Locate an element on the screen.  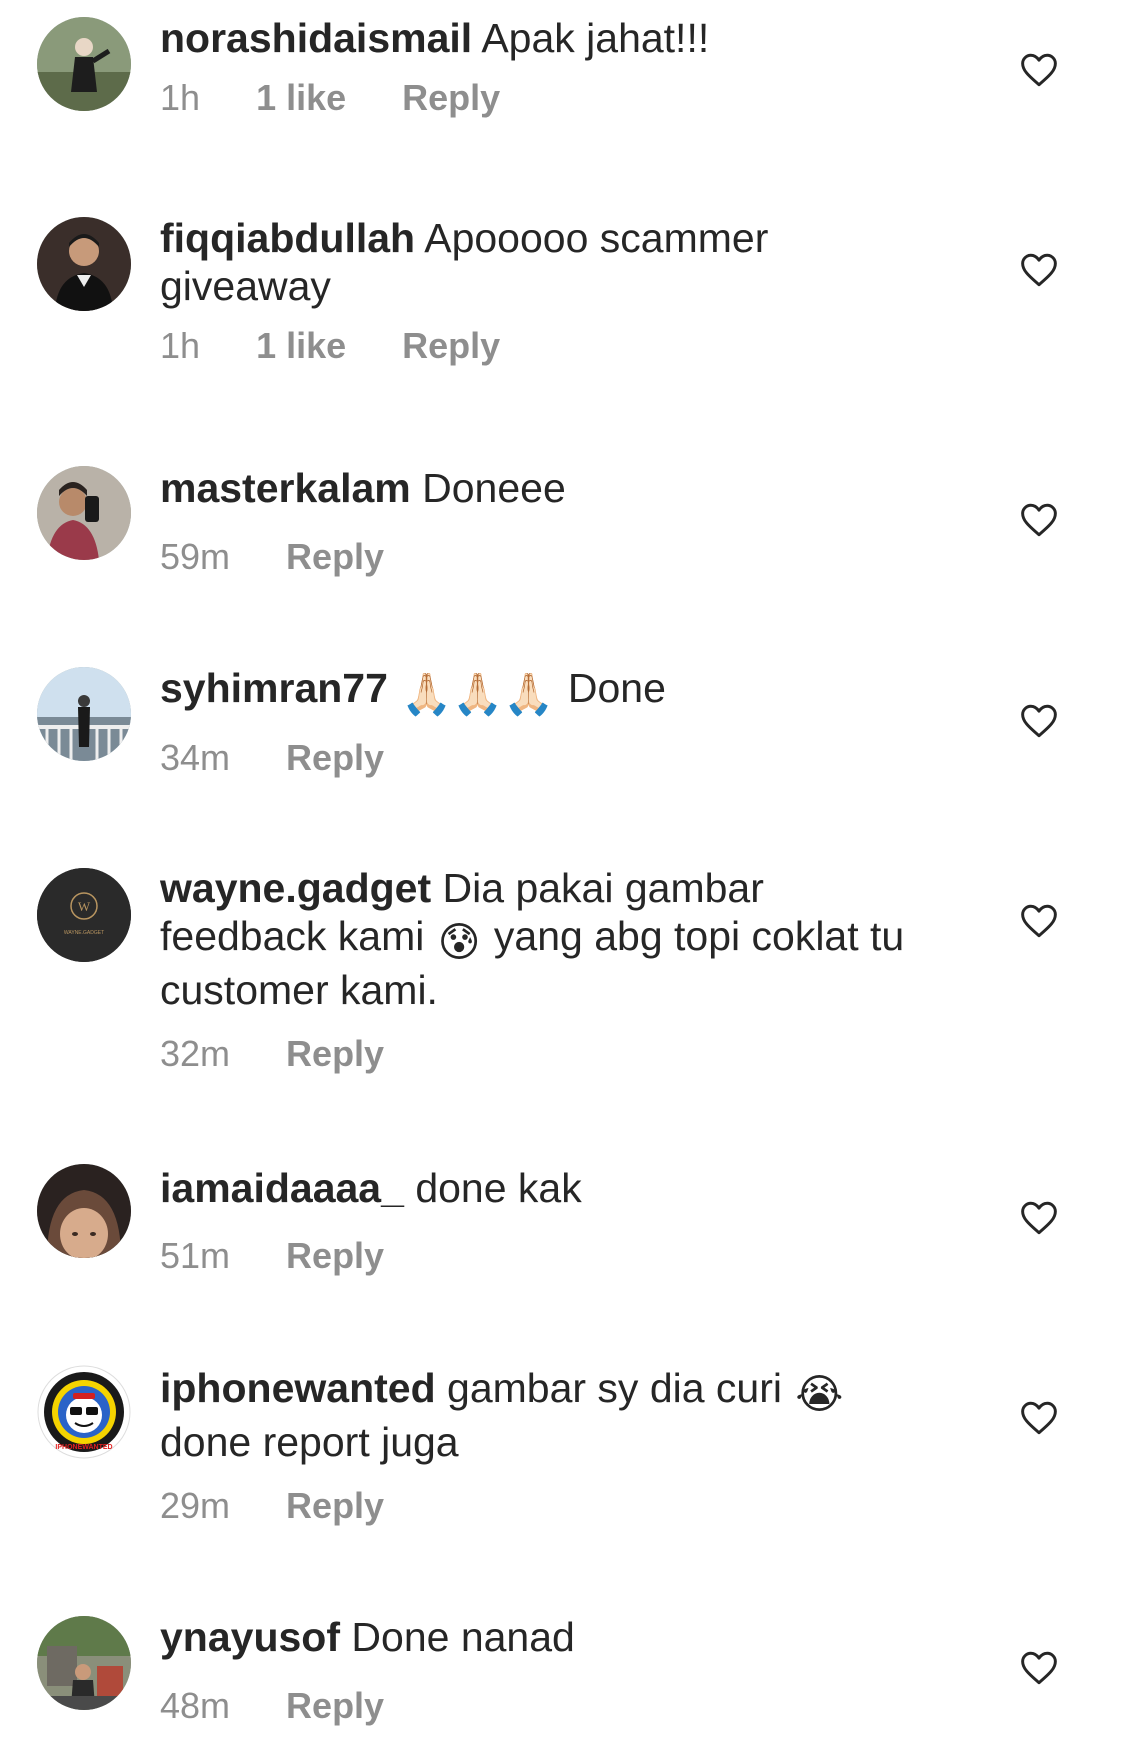
comment-text: fiqqiabdullah Apooooo scammer giveaway is located at coordinates (550, 262).